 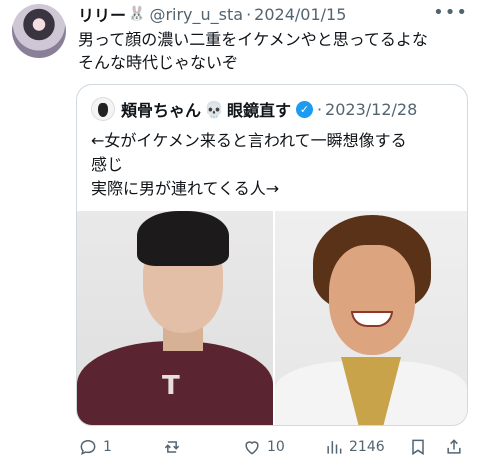 I want to click on tweet-header: リリー 🐰 @riry_u_sta · 2024/01/15 •••, so click(x=273, y=14).